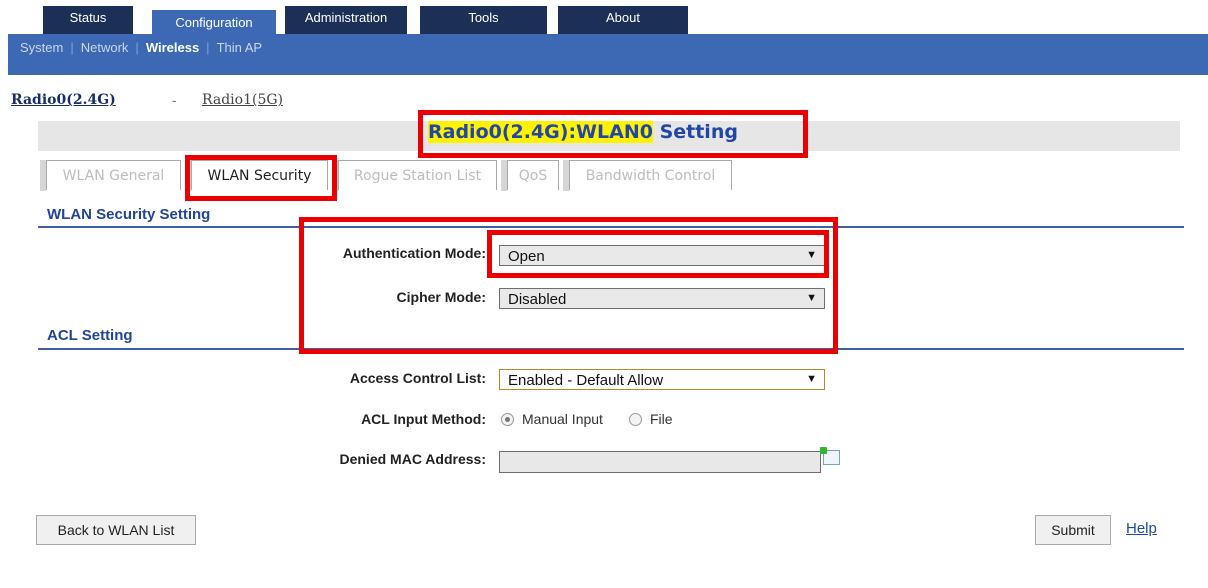 This screenshot has width=1208, height=588. What do you see at coordinates (240, 47) in the screenshot?
I see `subnav-thin-ap: Thin AP` at bounding box center [240, 47].